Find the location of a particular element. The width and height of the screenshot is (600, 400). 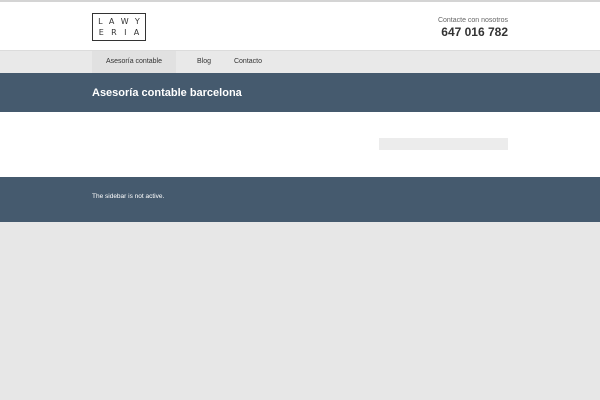

nav-item-blog: Blog is located at coordinates (204, 62).